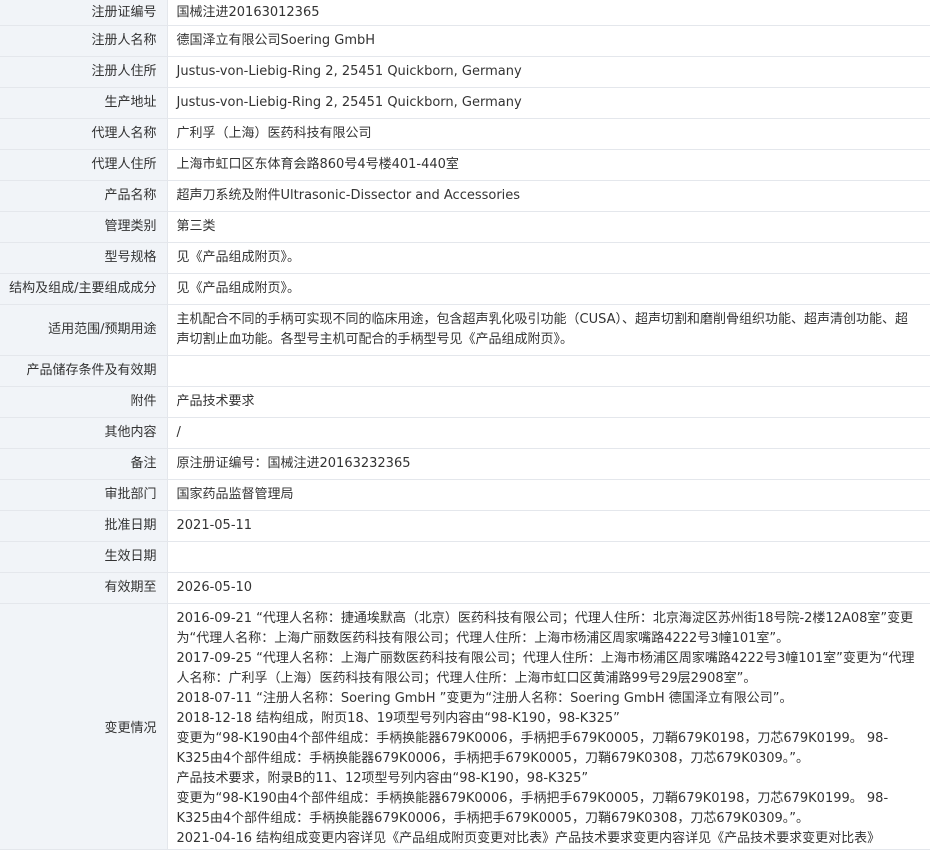  Describe the element at coordinates (548, 134) in the screenshot. I see `row-value: 广利孚（上海）医药科技有限公司` at that location.